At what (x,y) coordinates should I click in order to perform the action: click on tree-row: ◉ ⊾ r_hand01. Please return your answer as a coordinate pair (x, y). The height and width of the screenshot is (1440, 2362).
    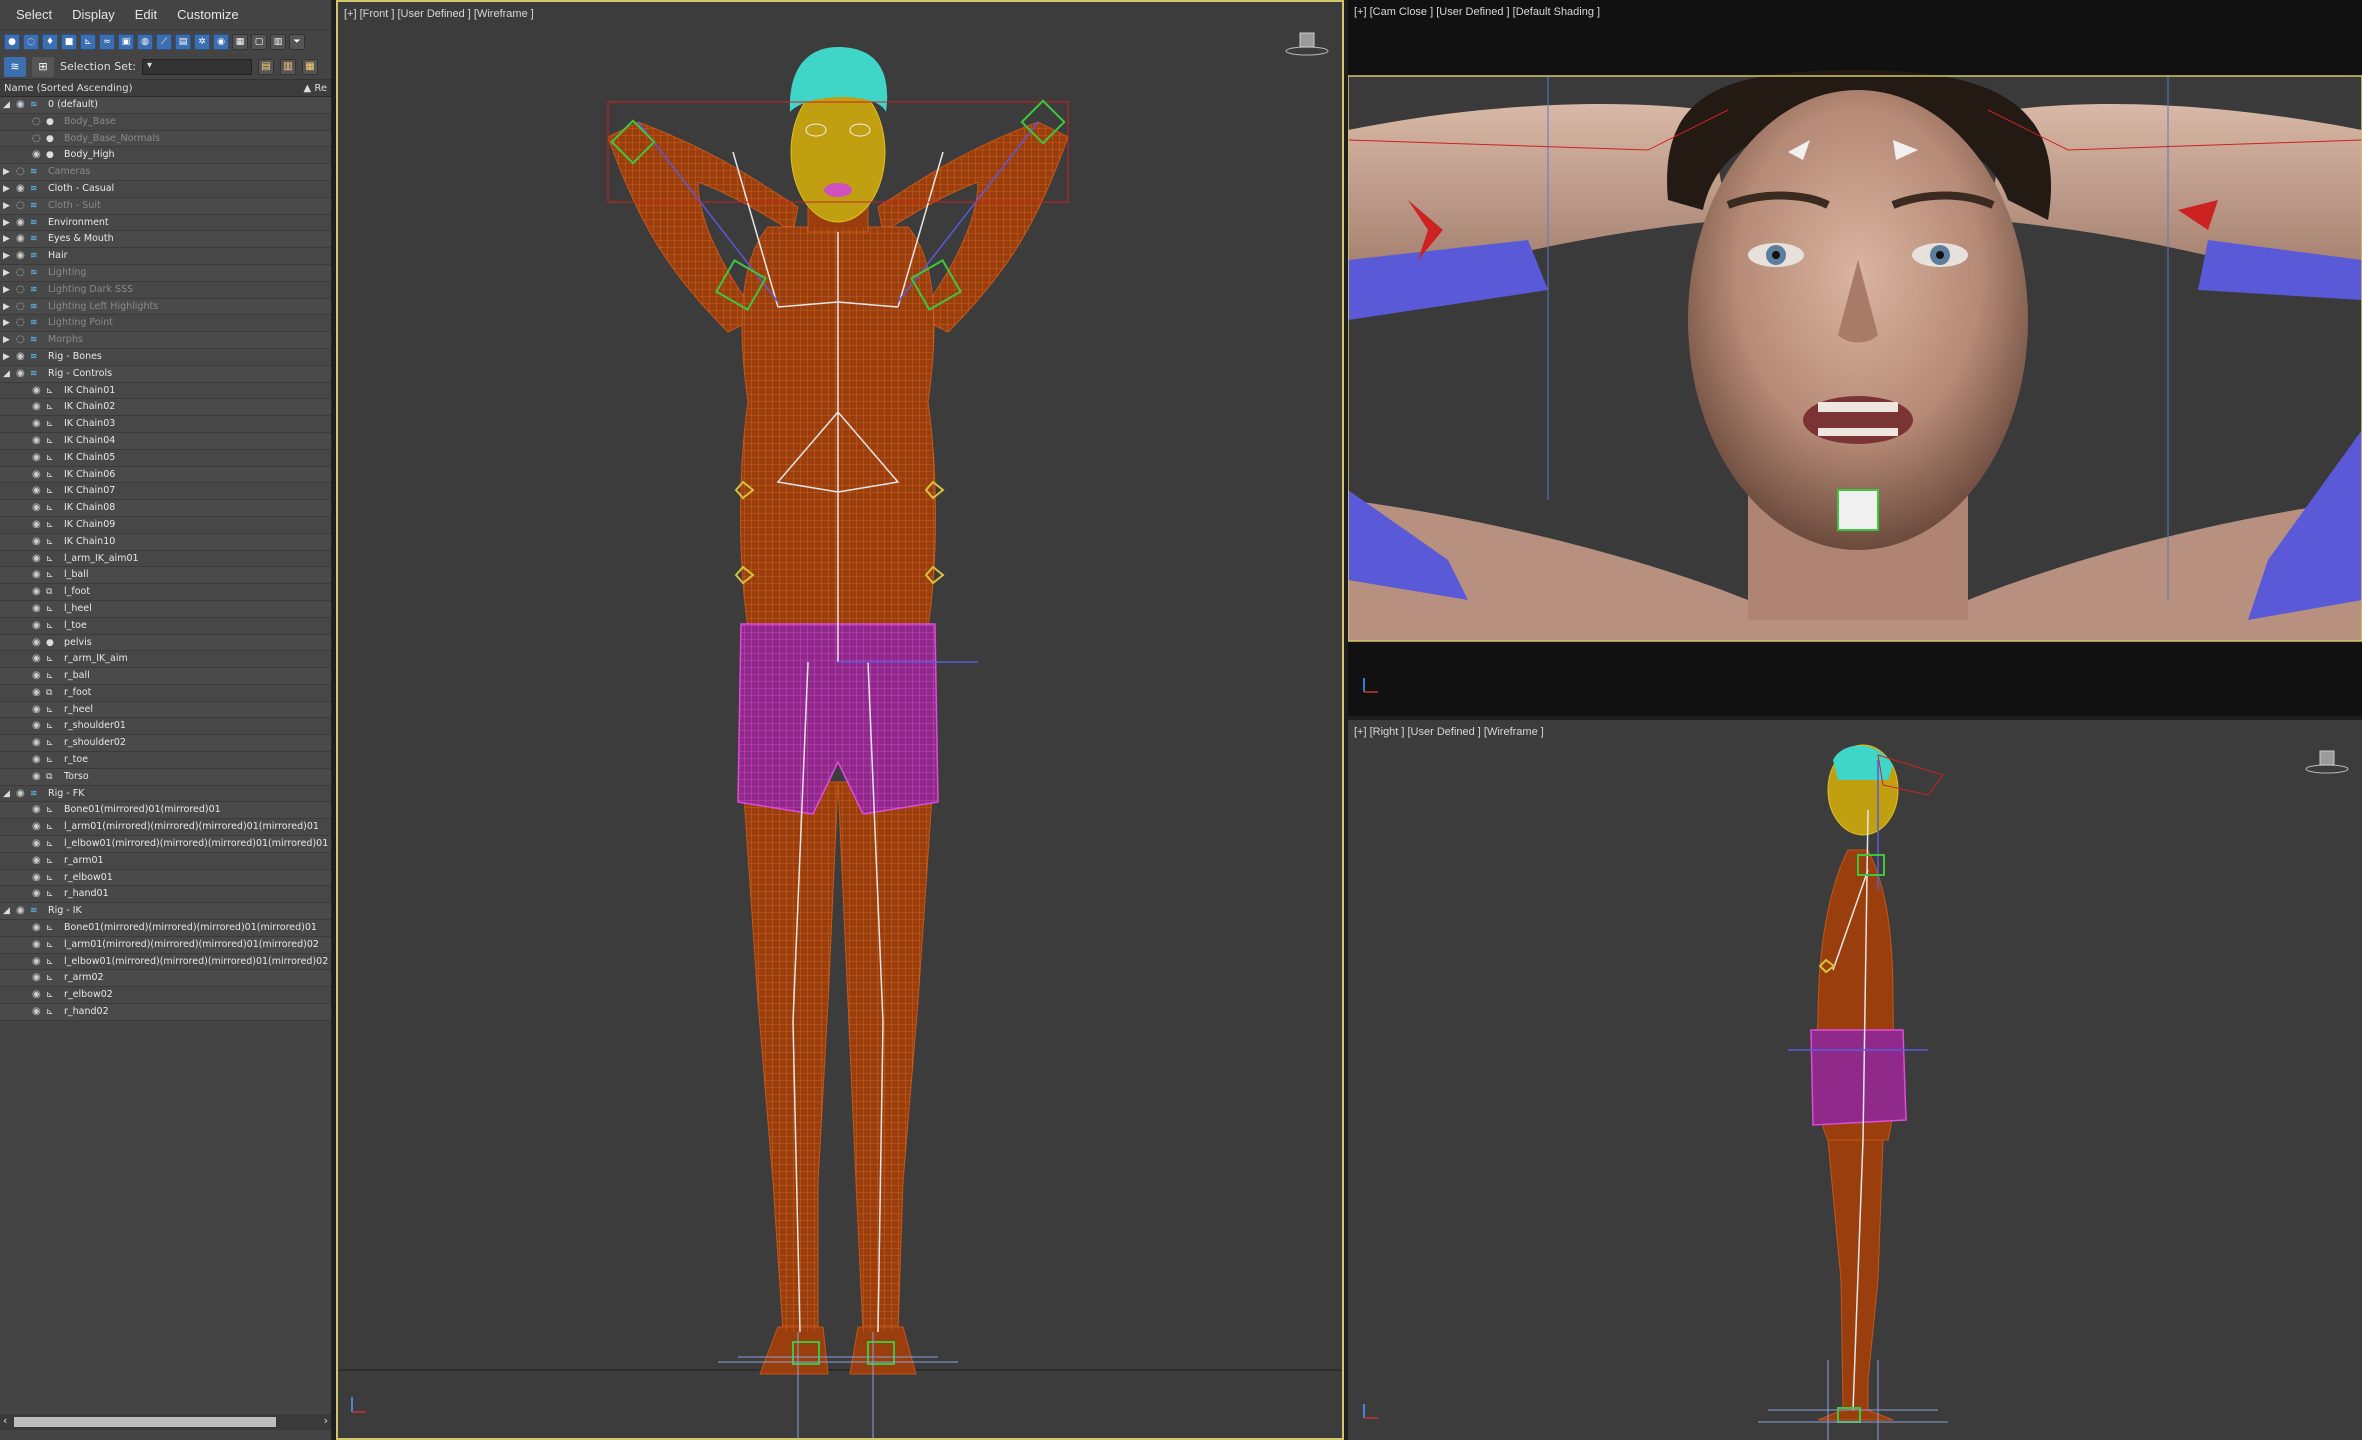
    Looking at the image, I should click on (165, 895).